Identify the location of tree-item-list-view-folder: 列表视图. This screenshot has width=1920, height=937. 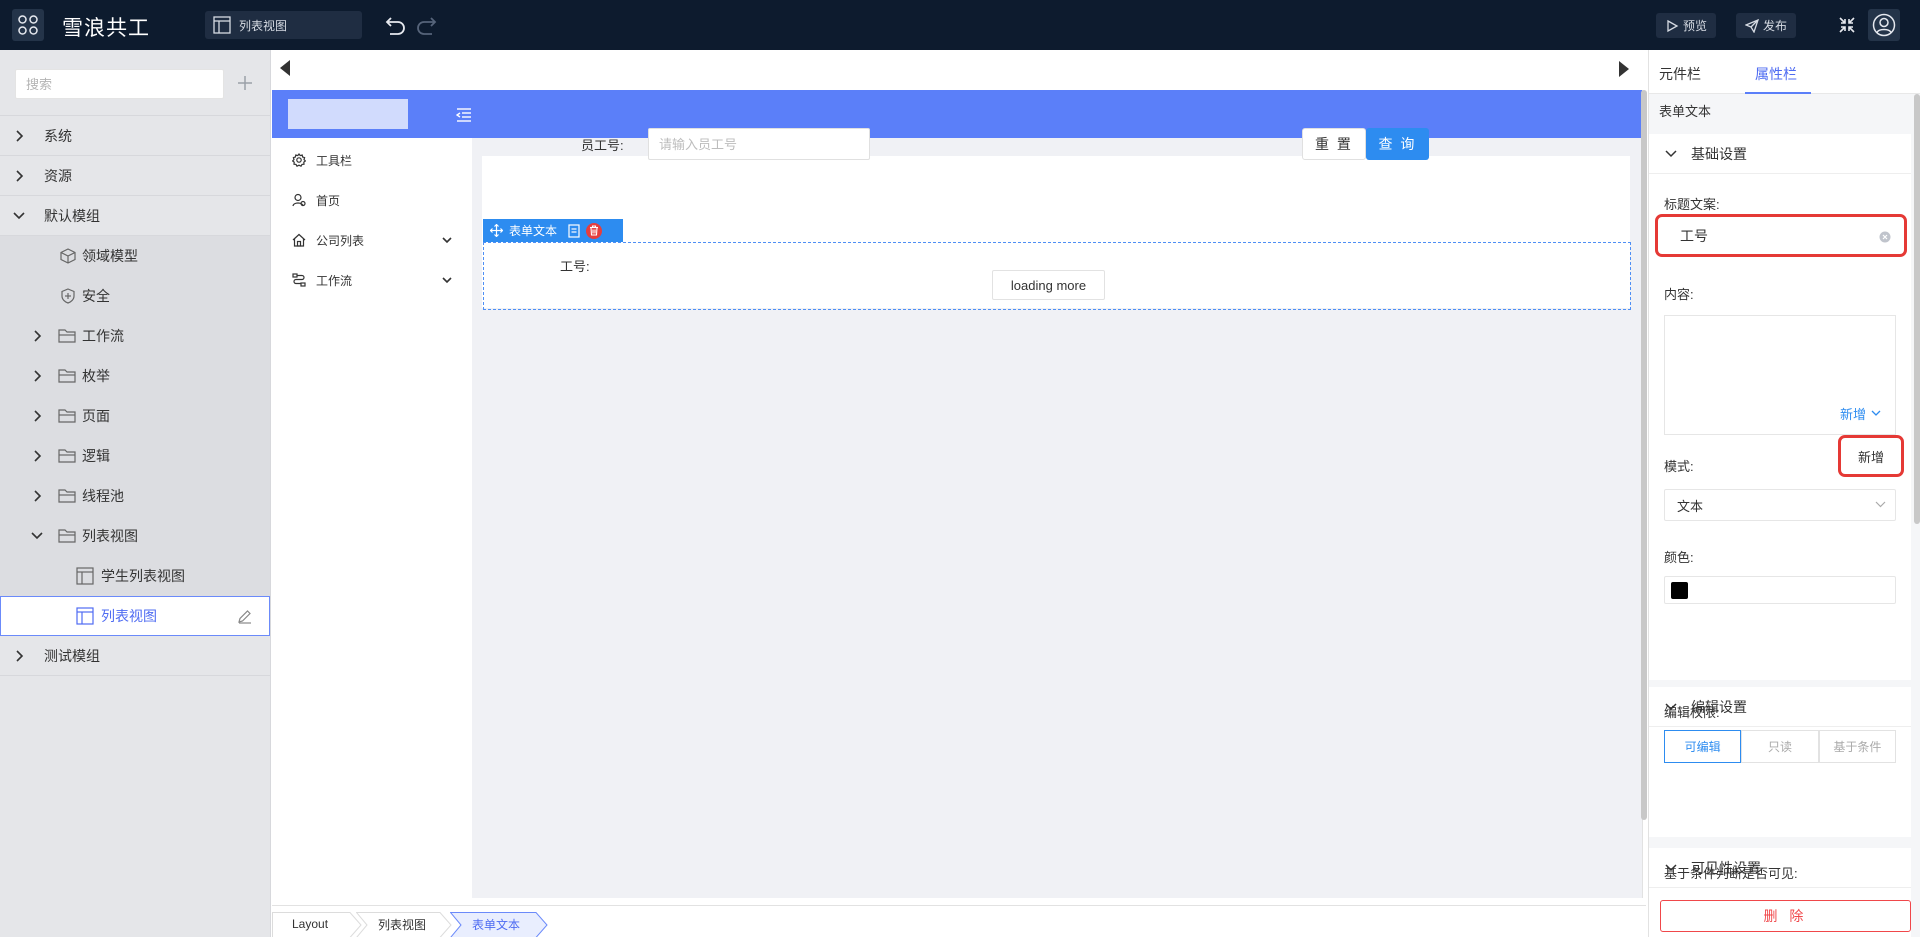
(135, 536).